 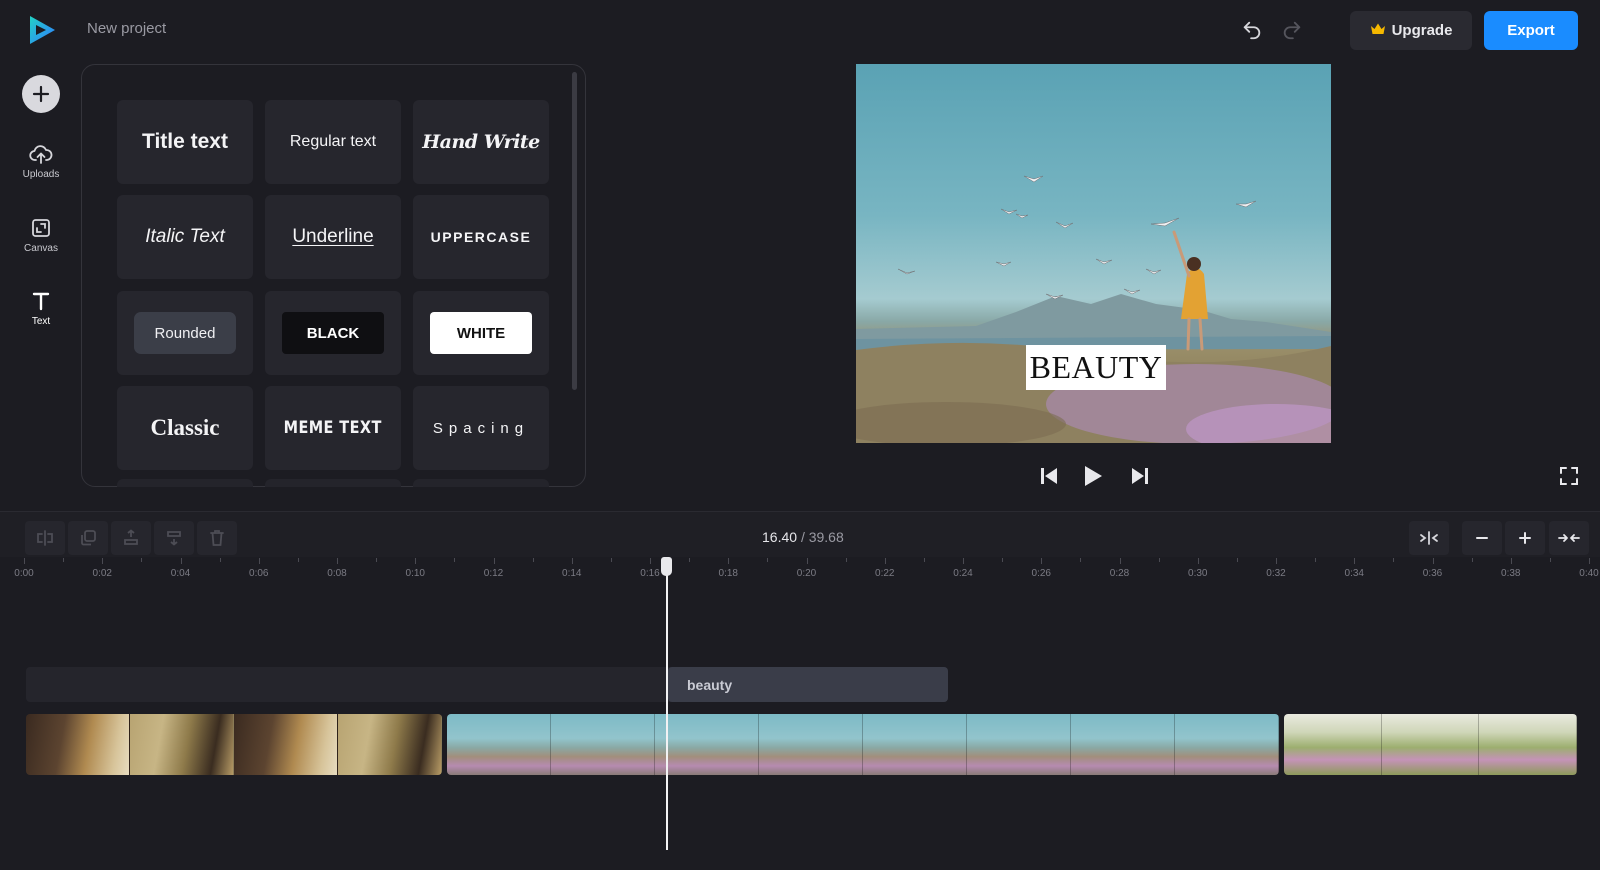 What do you see at coordinates (88, 538) in the screenshot?
I see `duplicate-button` at bounding box center [88, 538].